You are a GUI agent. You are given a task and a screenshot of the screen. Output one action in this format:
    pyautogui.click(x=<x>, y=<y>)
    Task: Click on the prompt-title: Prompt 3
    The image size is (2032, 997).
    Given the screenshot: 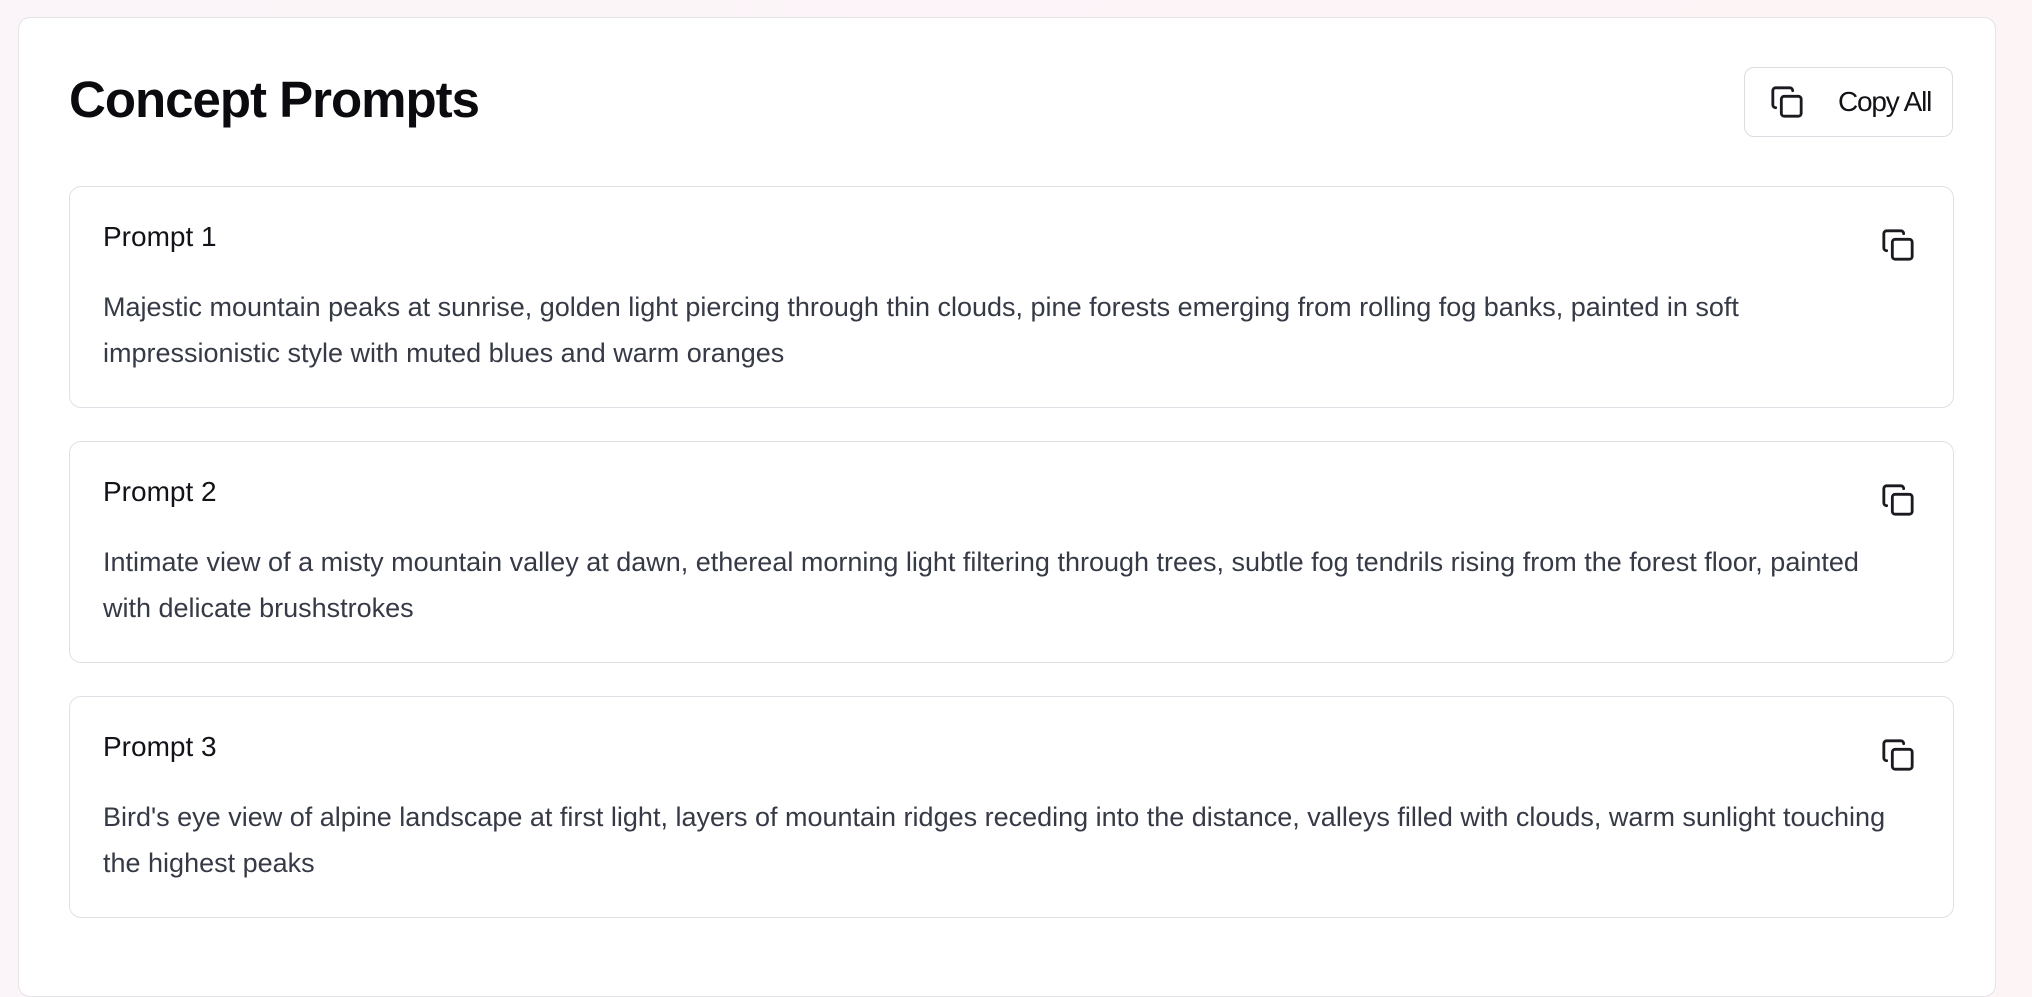 What is the action you would take?
    pyautogui.click(x=160, y=746)
    